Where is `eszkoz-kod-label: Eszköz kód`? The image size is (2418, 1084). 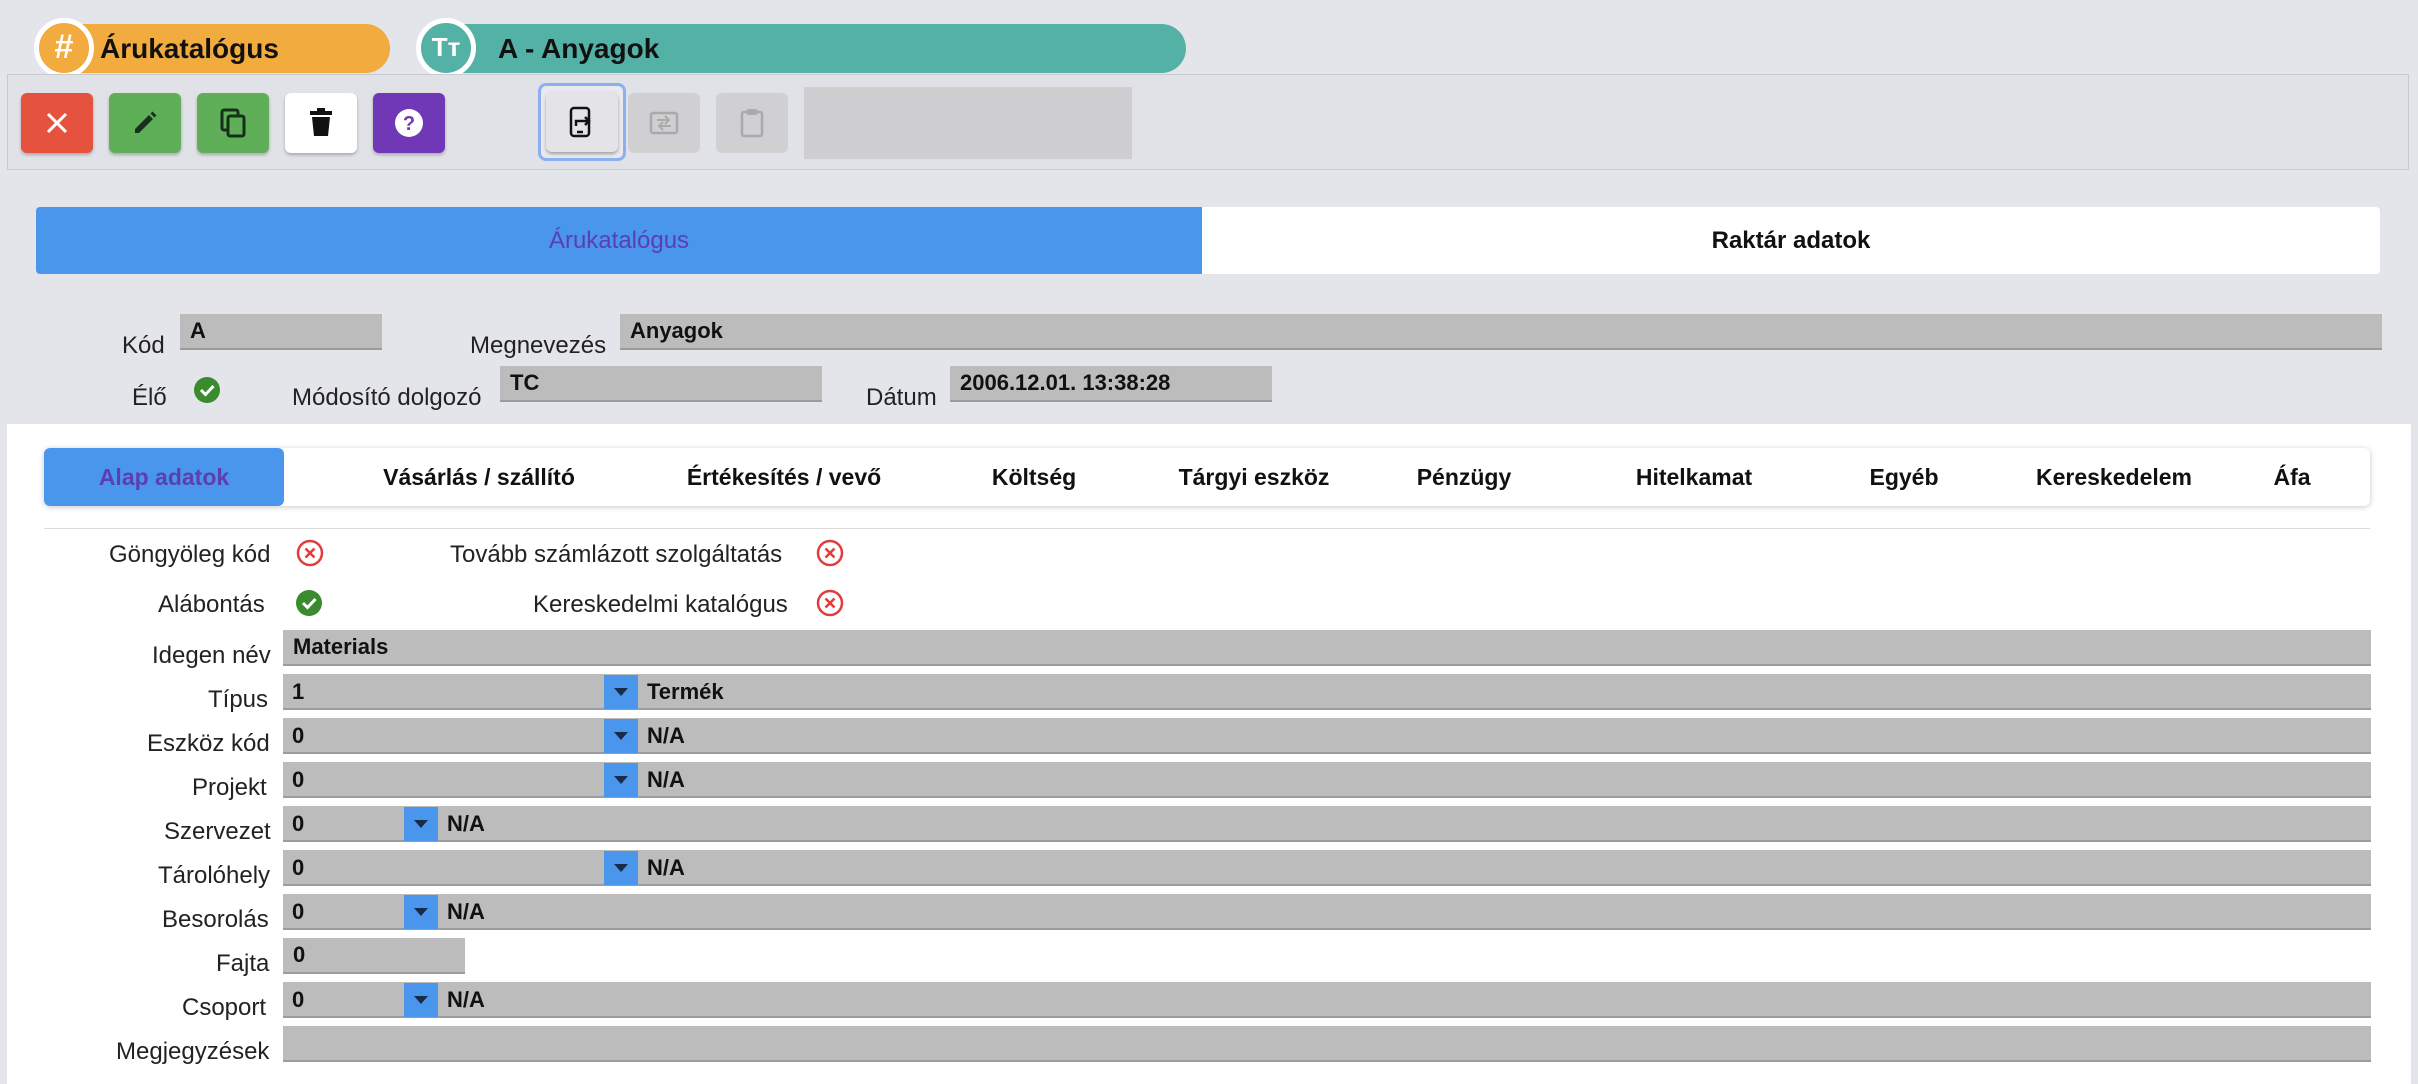
eszkoz-kod-label: Eszköz kód is located at coordinates (208, 743).